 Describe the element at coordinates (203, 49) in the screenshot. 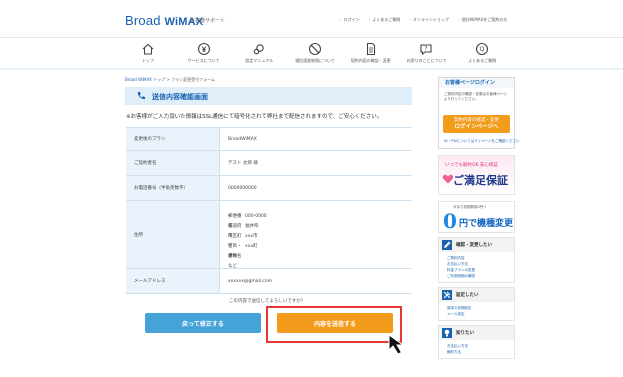

I see `yen-icon` at that location.